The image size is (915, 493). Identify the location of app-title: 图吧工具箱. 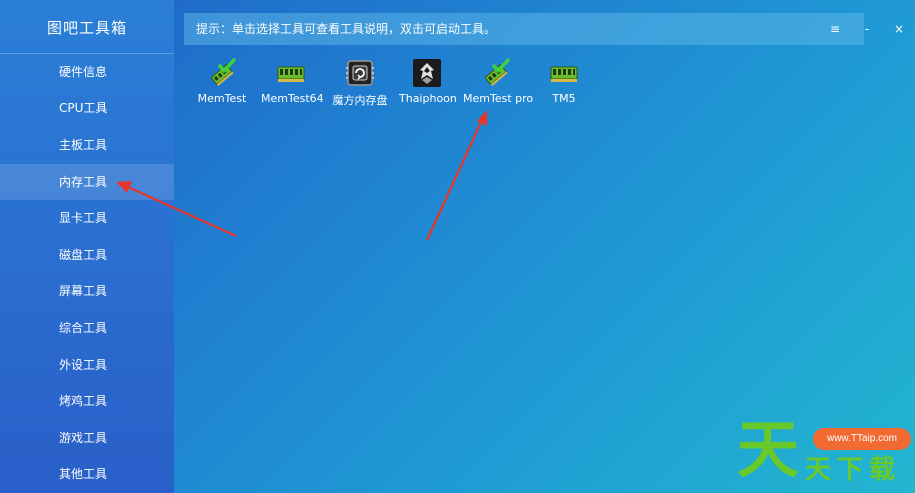
(87, 27).